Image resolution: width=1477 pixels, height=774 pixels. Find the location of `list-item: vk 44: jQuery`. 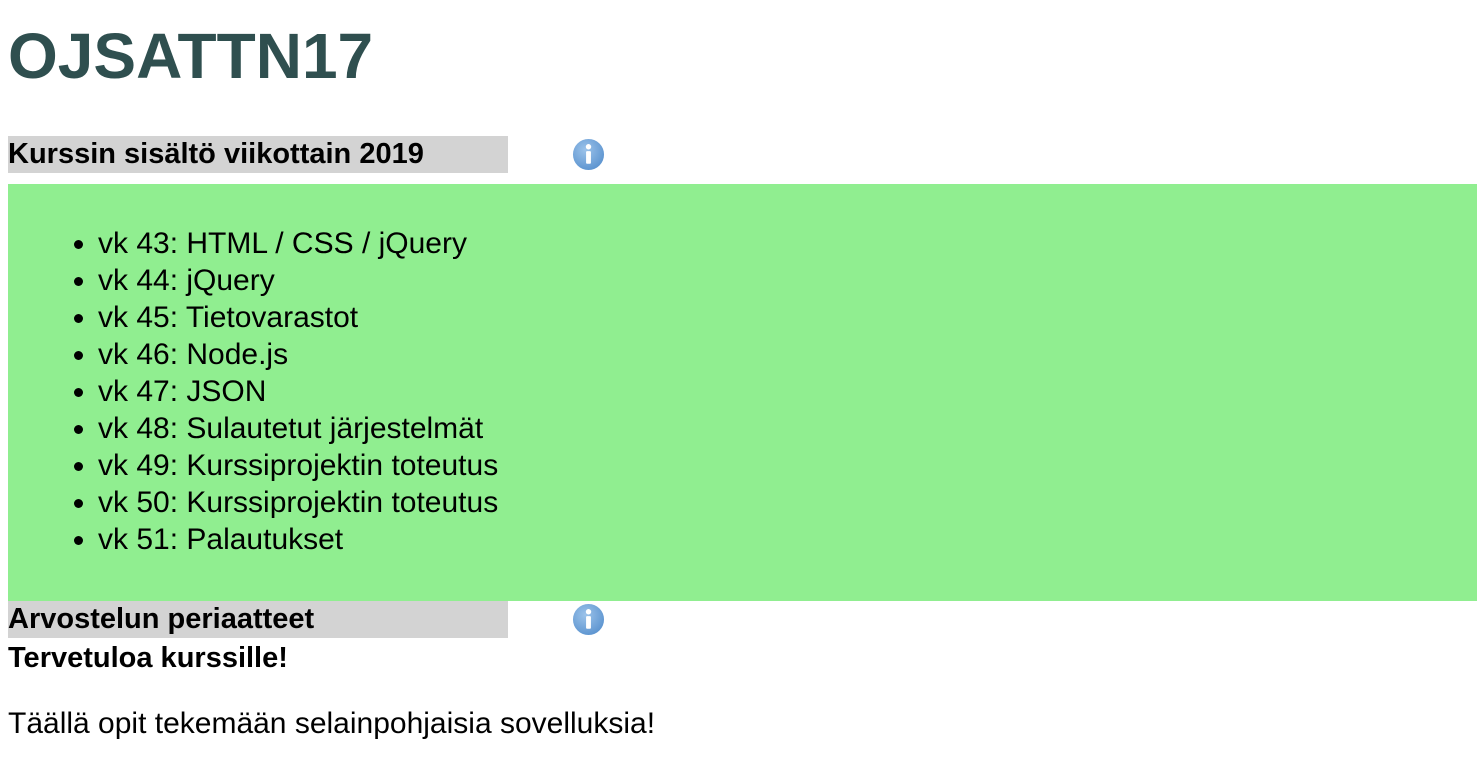

list-item: vk 44: jQuery is located at coordinates (787, 280).